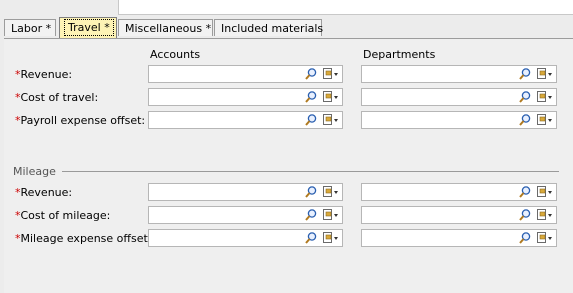 Image resolution: width=573 pixels, height=293 pixels. I want to click on field-label: Mileage expense offset:, so click(86, 238).